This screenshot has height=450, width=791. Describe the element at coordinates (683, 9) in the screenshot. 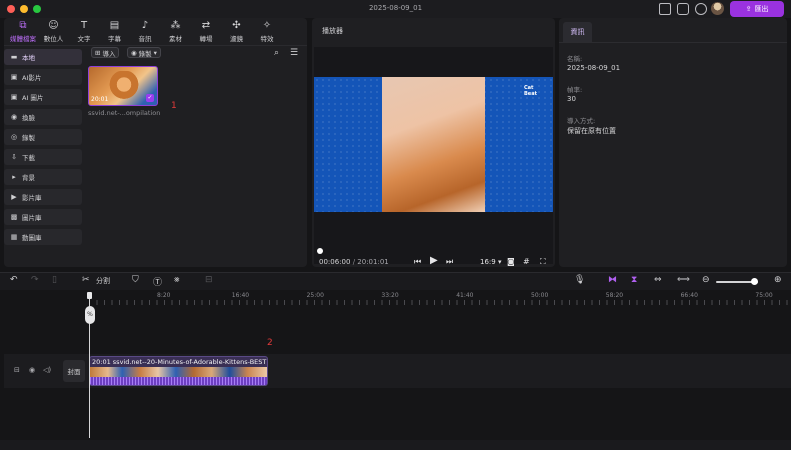

I see `feedback-icon` at that location.